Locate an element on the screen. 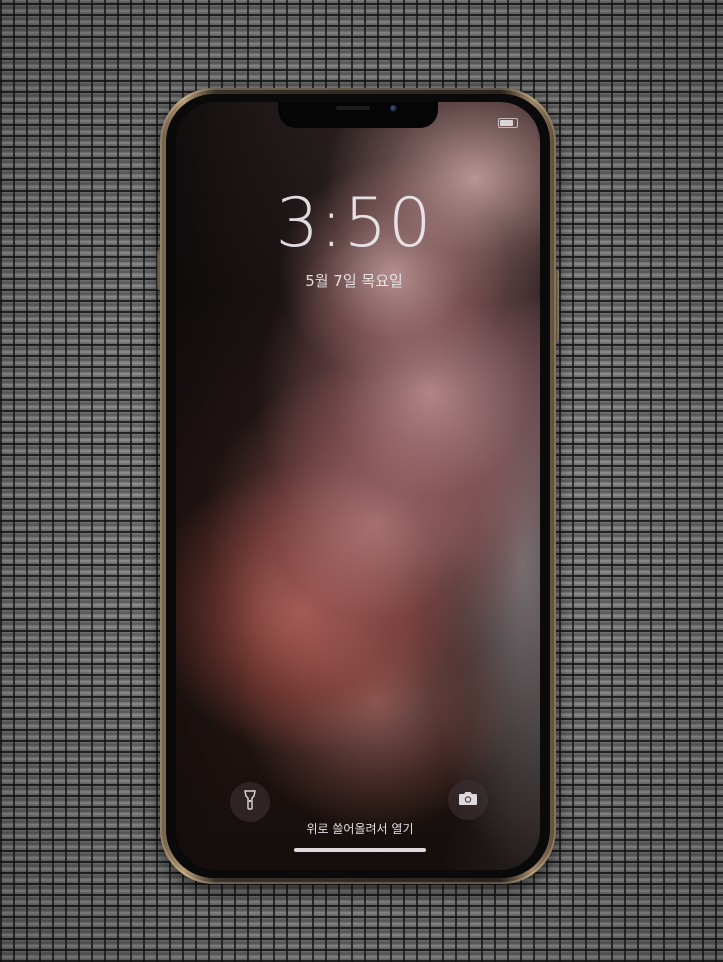 This screenshot has width=723, height=962. camera-button is located at coordinates (468, 800).